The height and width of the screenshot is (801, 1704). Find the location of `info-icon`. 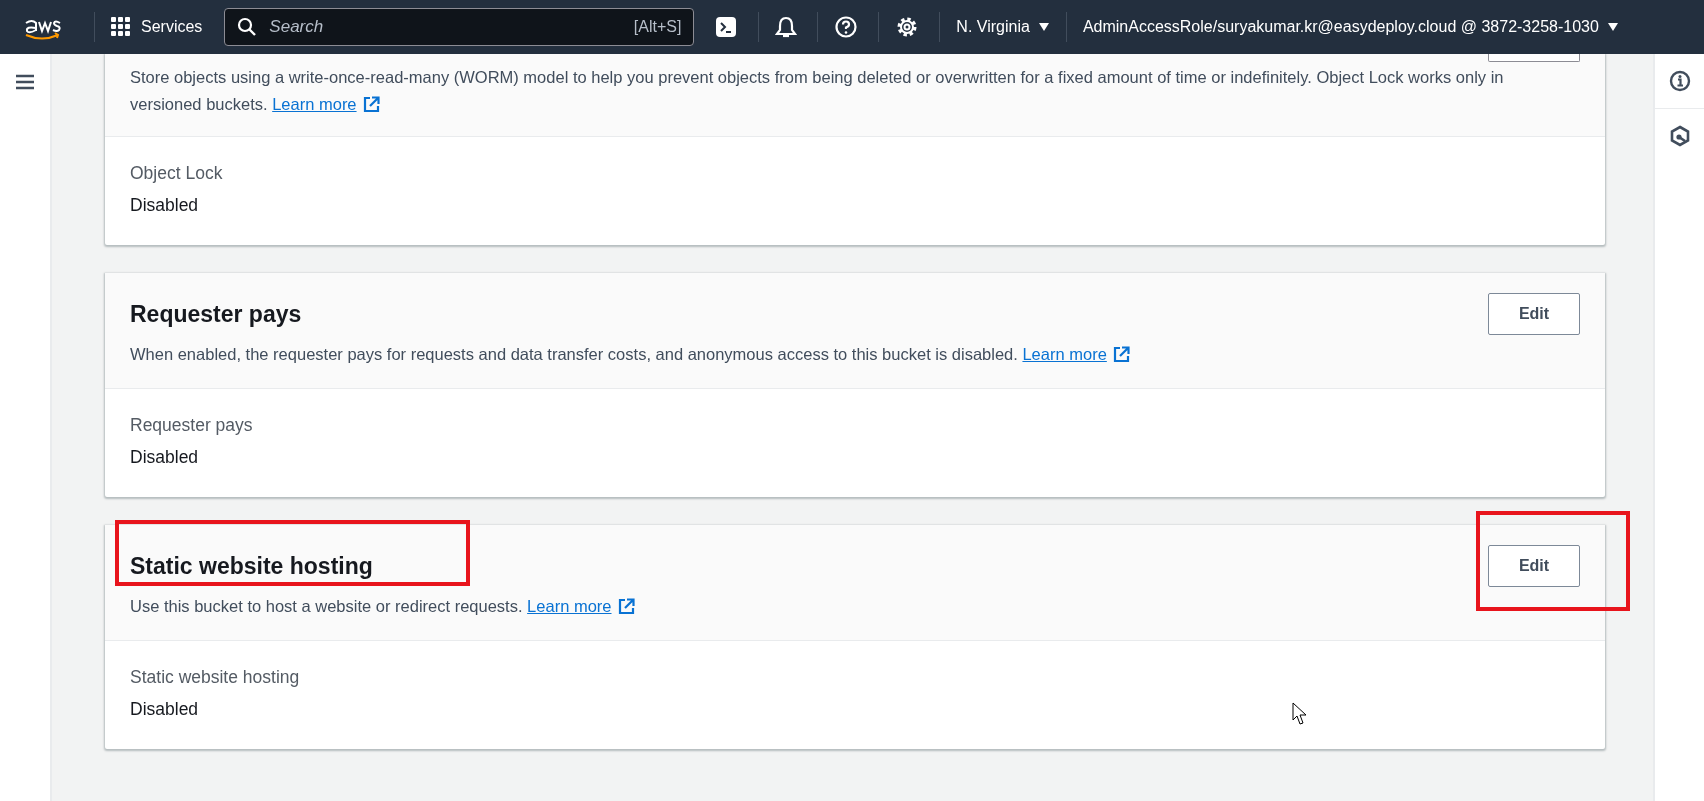

info-icon is located at coordinates (1679, 81).